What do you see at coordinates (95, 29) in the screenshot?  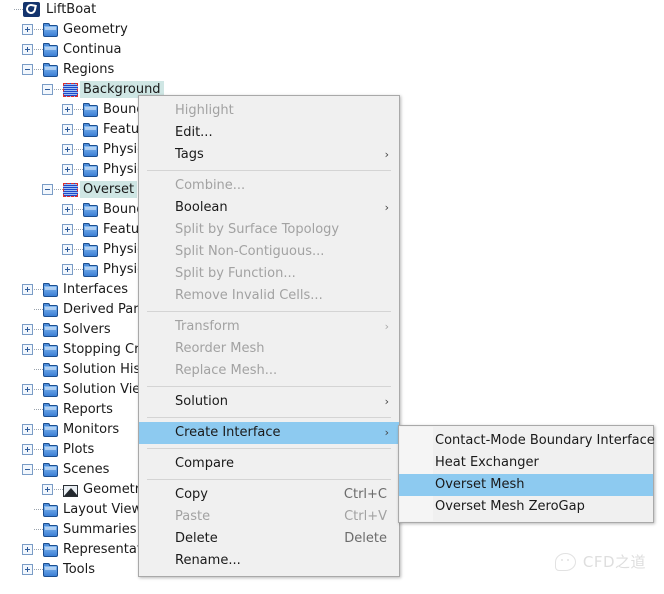 I see `tree-item-label: Geometry` at bounding box center [95, 29].